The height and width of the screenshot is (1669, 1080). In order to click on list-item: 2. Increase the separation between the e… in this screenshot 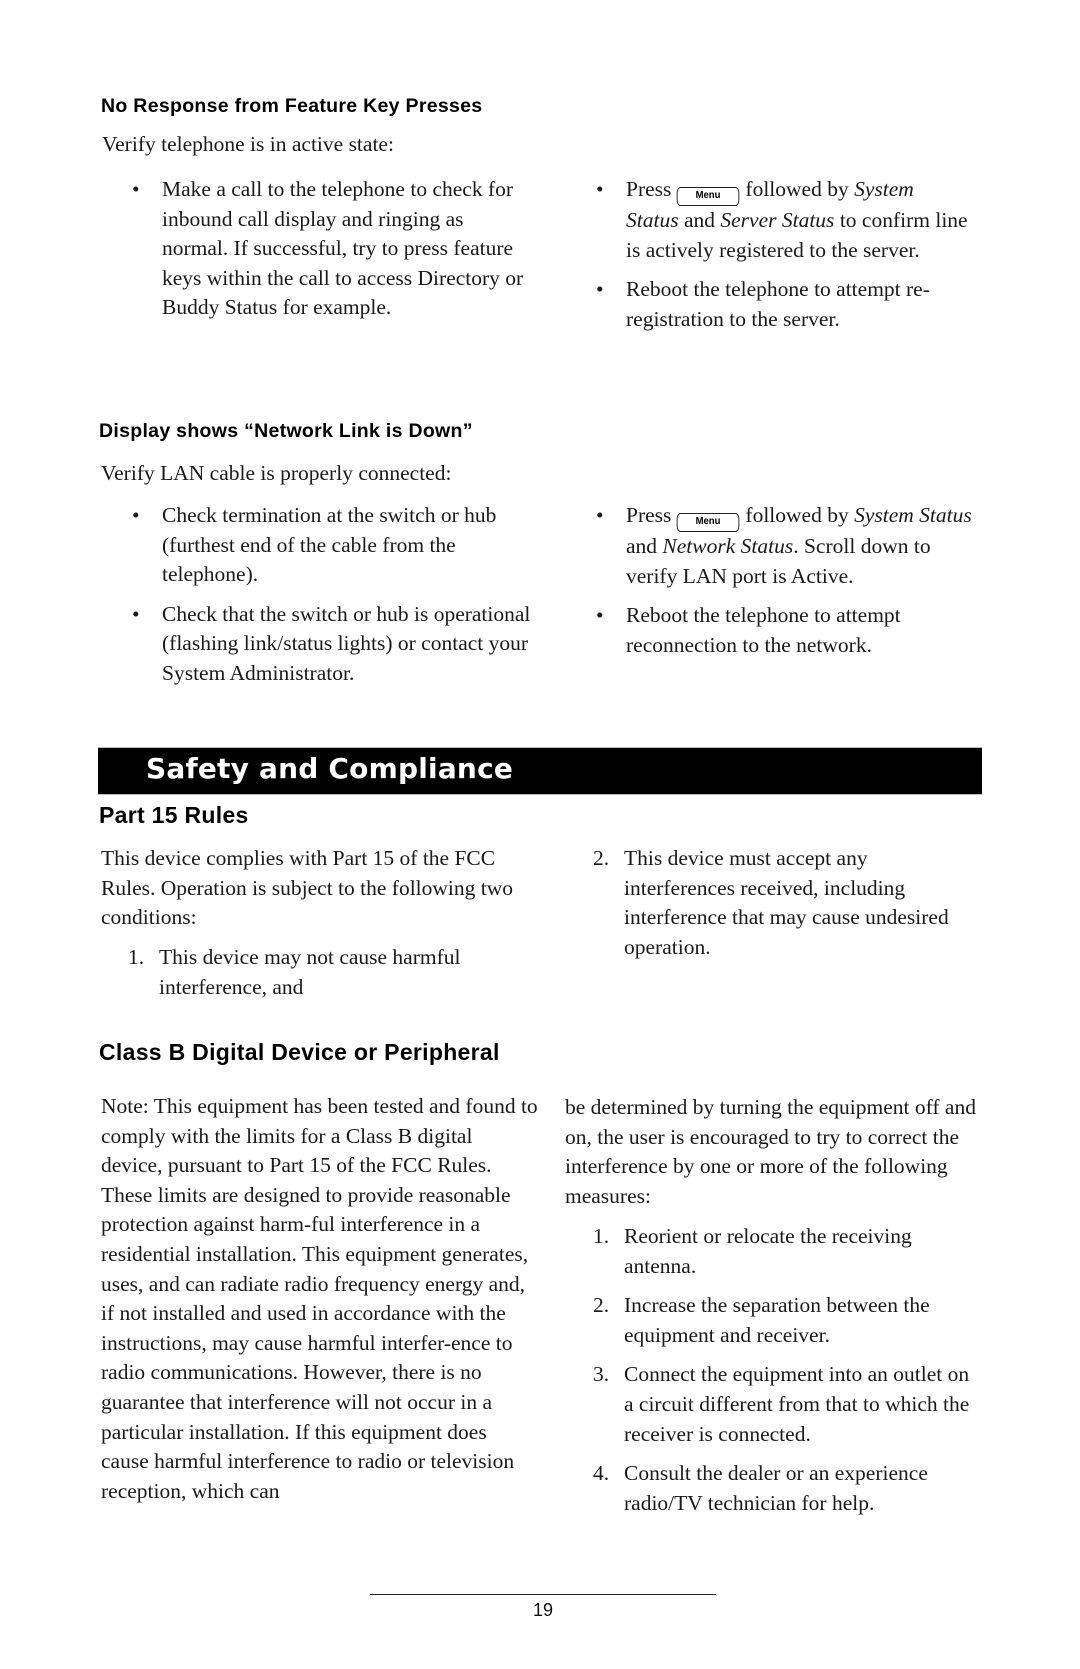, I will do `click(803, 1320)`.